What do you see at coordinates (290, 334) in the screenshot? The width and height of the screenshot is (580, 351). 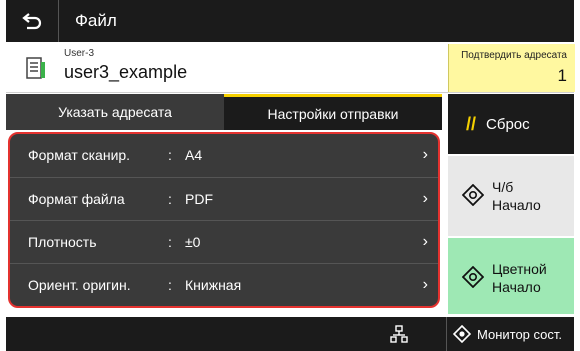 I see `footer-bar: Монитор сост.` at bounding box center [290, 334].